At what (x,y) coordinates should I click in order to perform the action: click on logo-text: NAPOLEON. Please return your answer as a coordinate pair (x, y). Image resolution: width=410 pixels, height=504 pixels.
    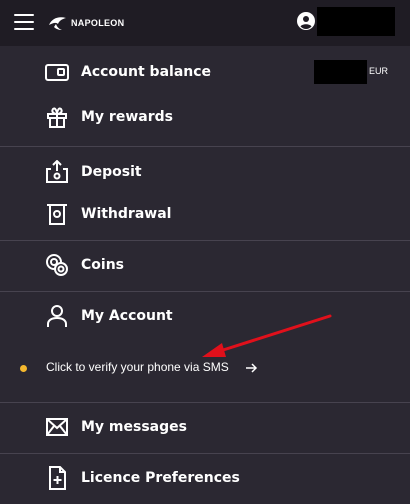
    Looking at the image, I should click on (98, 23).